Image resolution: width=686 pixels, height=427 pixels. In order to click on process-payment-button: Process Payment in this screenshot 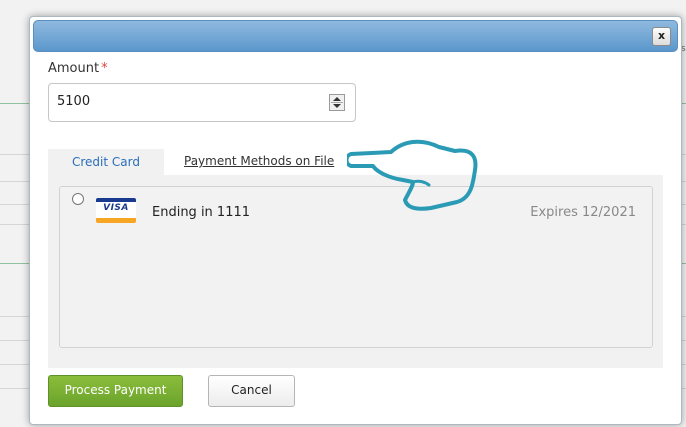, I will do `click(115, 391)`.